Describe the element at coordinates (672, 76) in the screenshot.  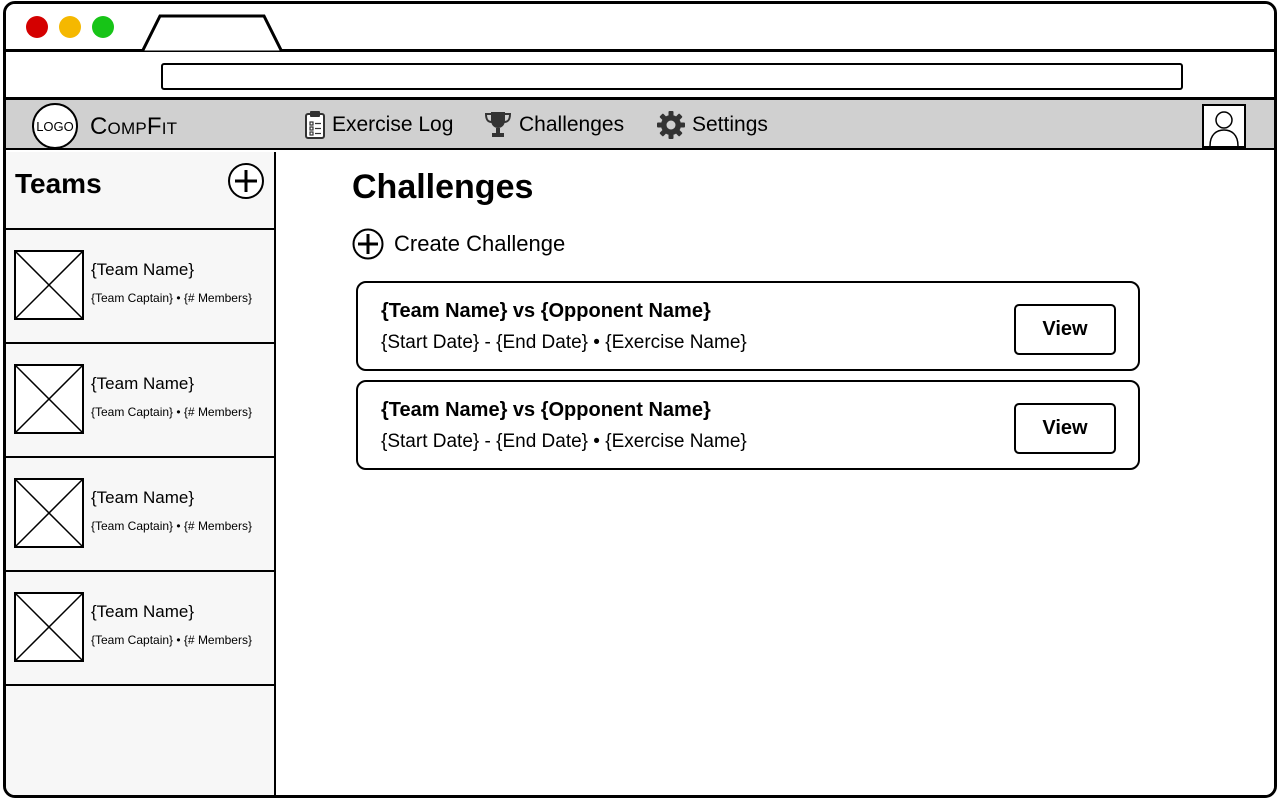
I see `address-bar` at that location.